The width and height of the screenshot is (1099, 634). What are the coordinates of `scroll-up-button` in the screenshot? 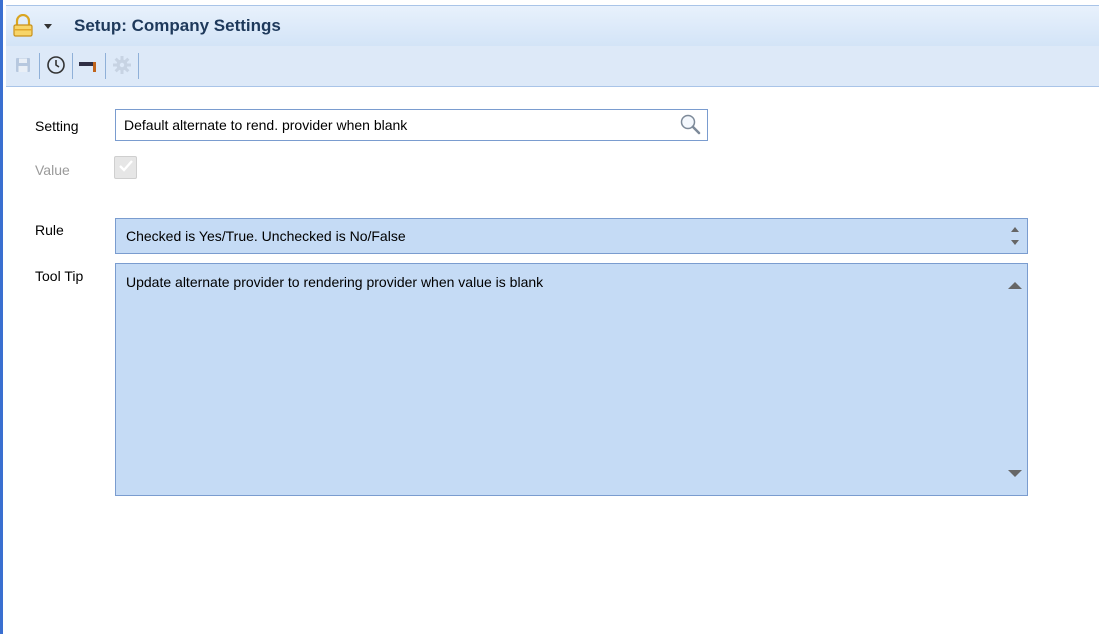 It's located at (1015, 229).